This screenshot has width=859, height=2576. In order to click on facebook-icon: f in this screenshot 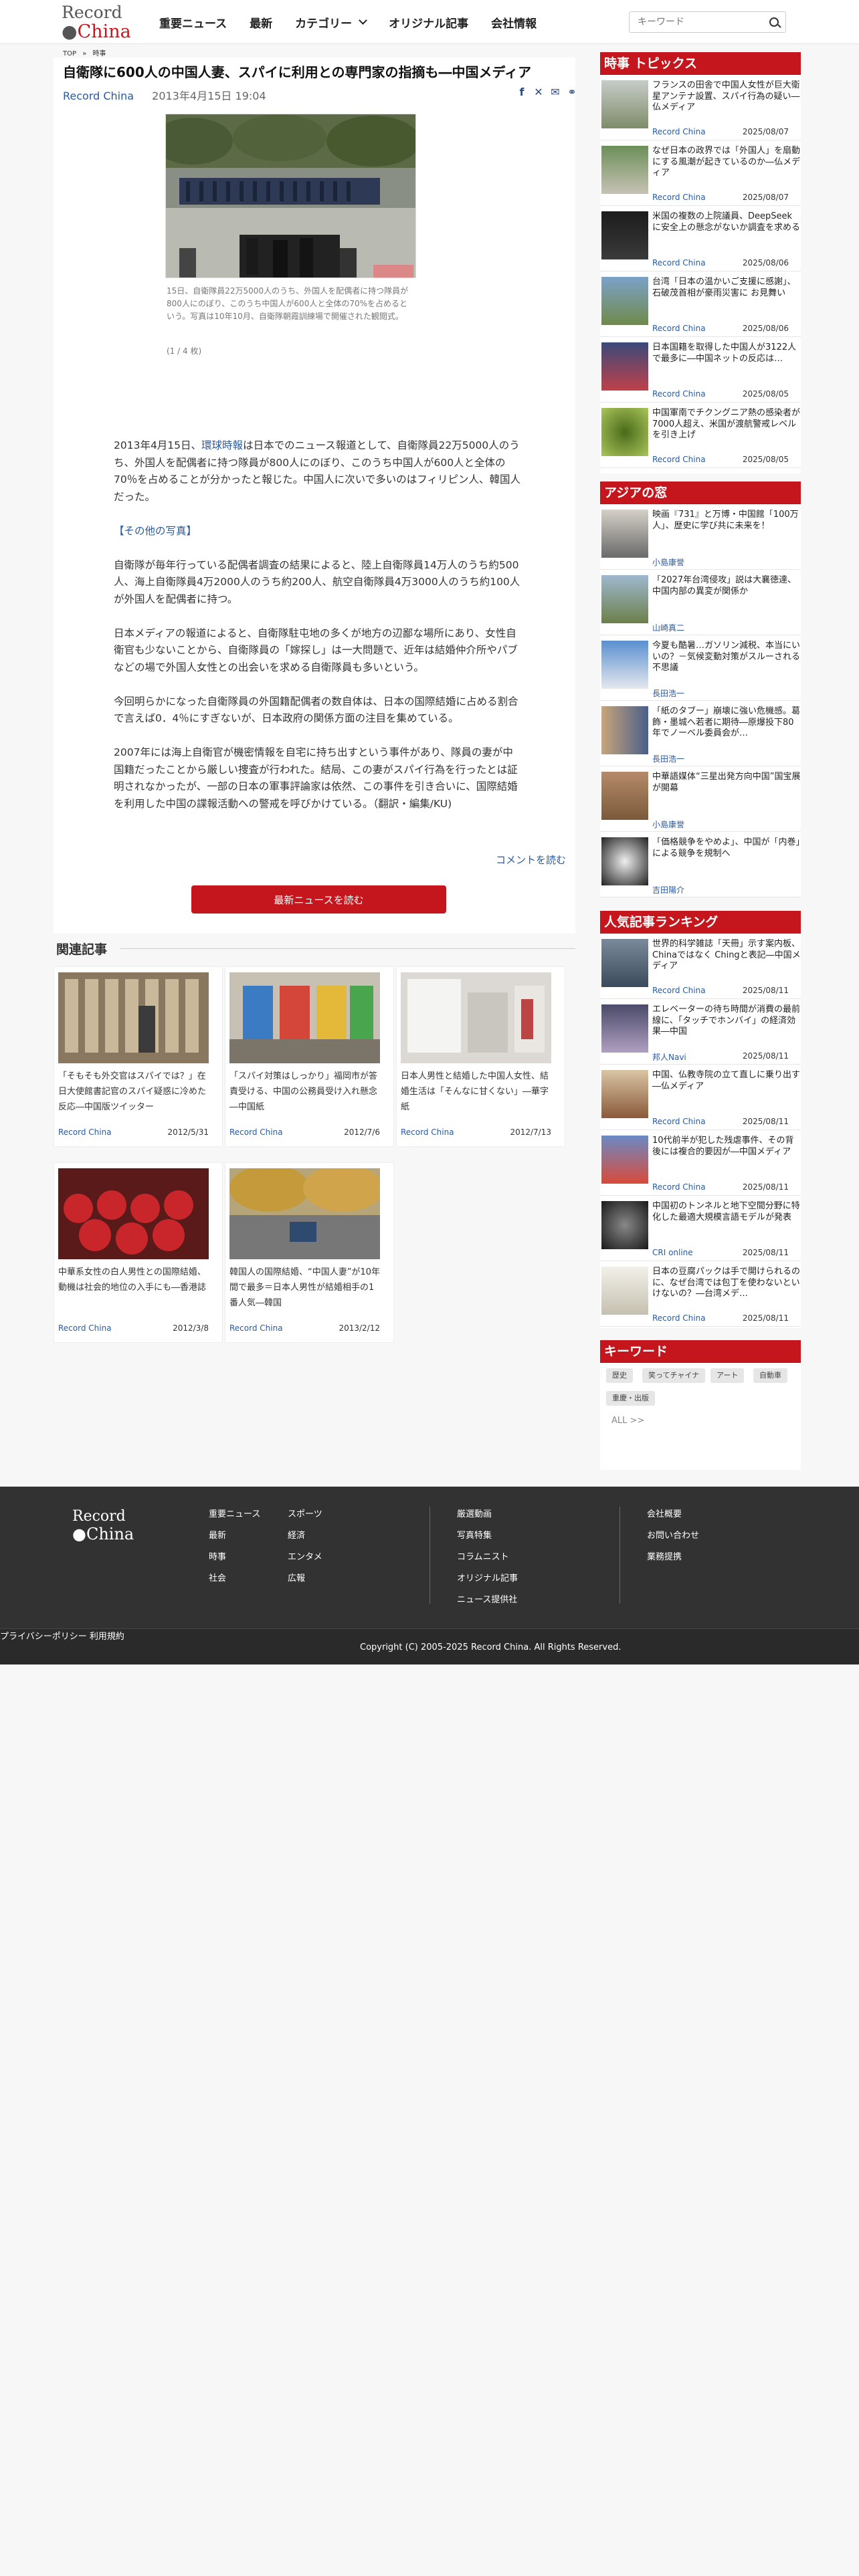, I will do `click(521, 92)`.